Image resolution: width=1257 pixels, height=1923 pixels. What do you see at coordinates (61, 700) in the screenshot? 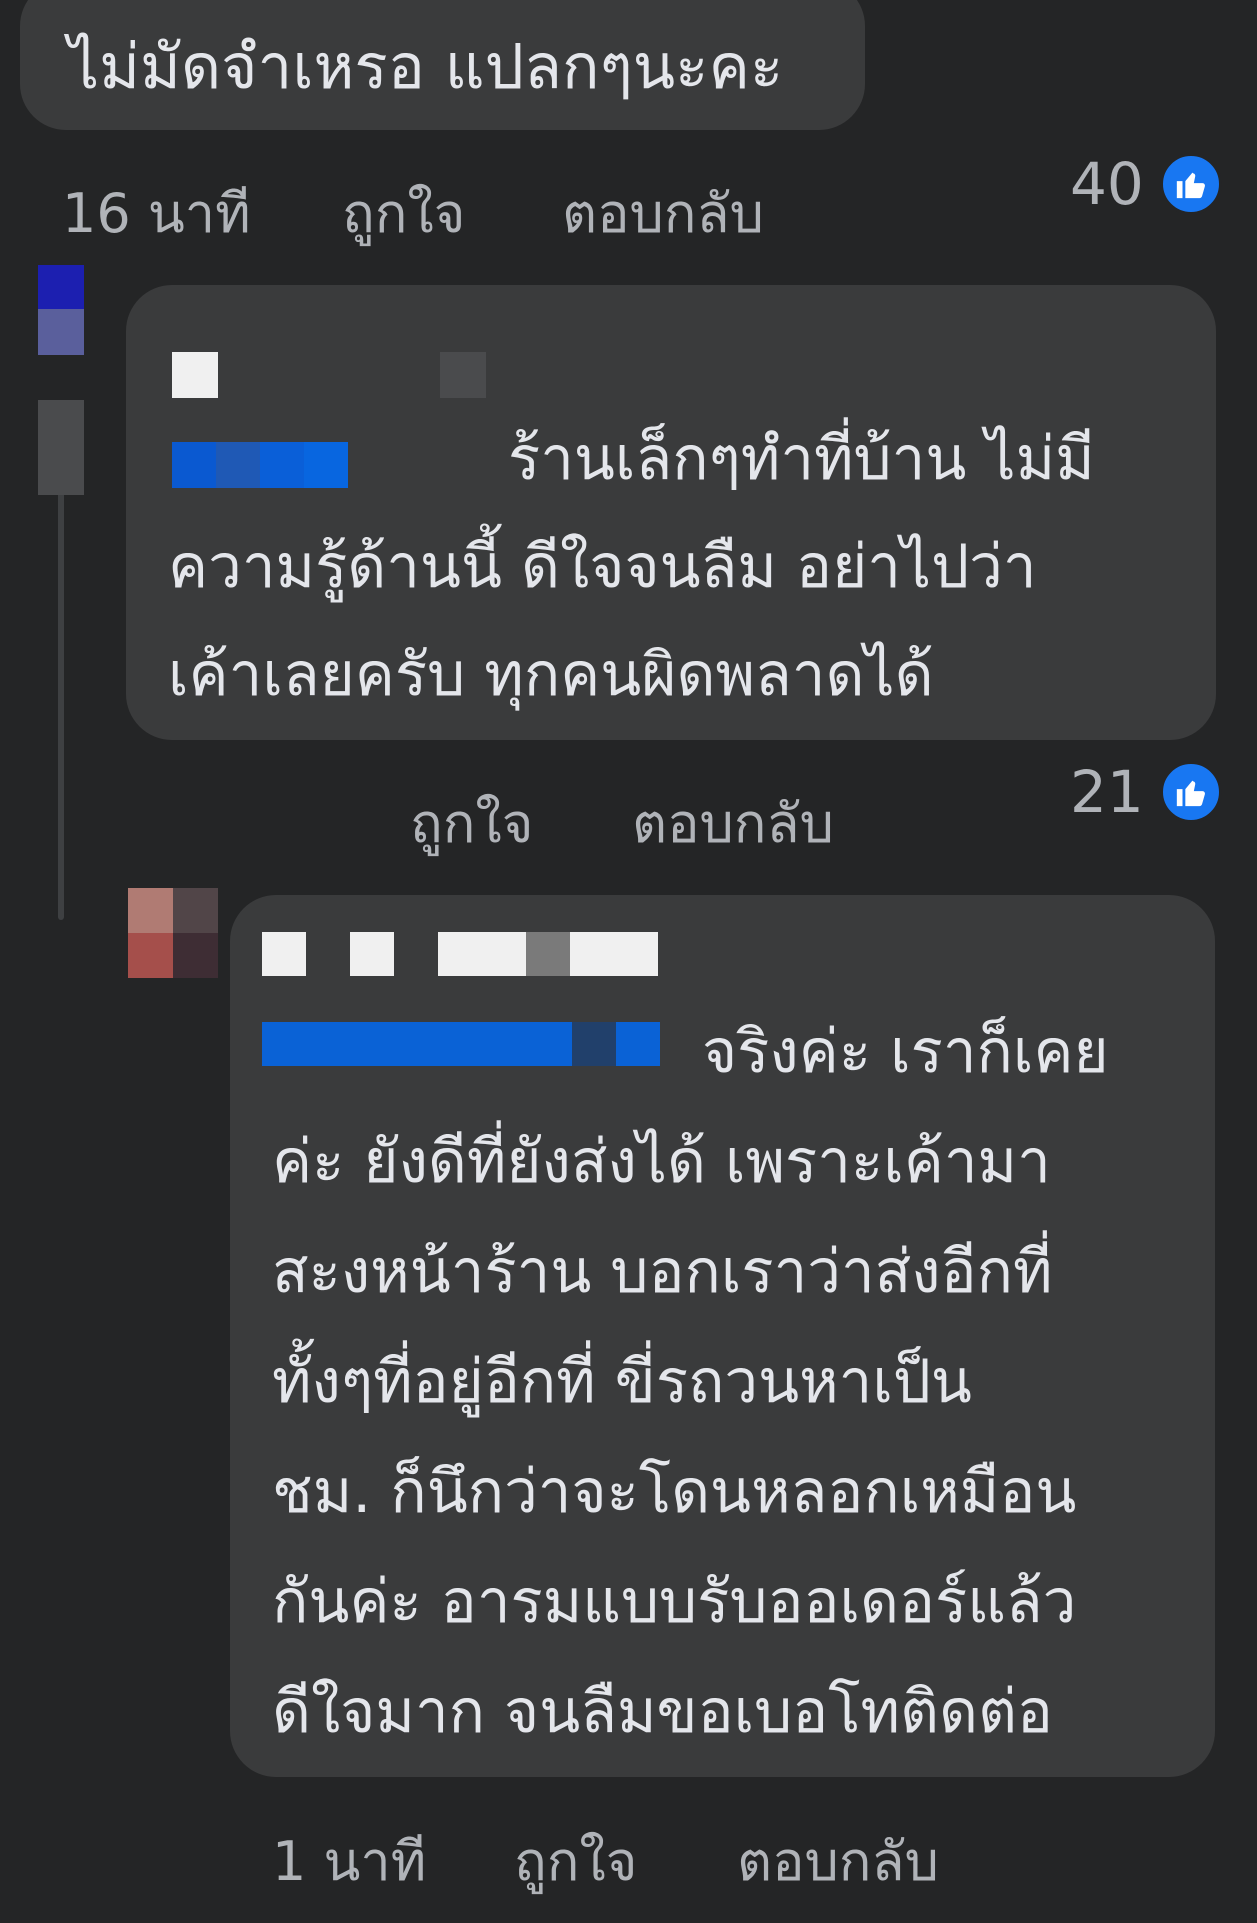
I see `thread-line` at bounding box center [61, 700].